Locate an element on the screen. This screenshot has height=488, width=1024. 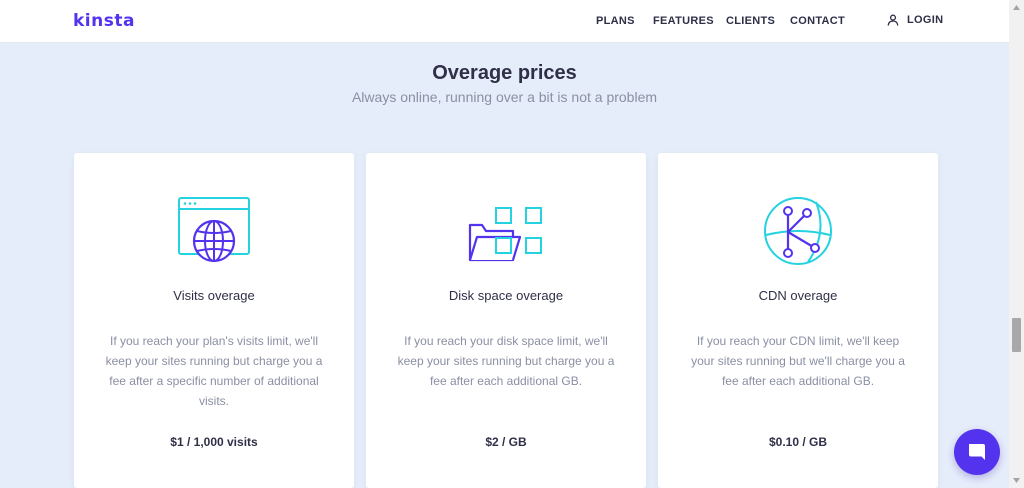
chat-bubble-icon is located at coordinates (977, 452).